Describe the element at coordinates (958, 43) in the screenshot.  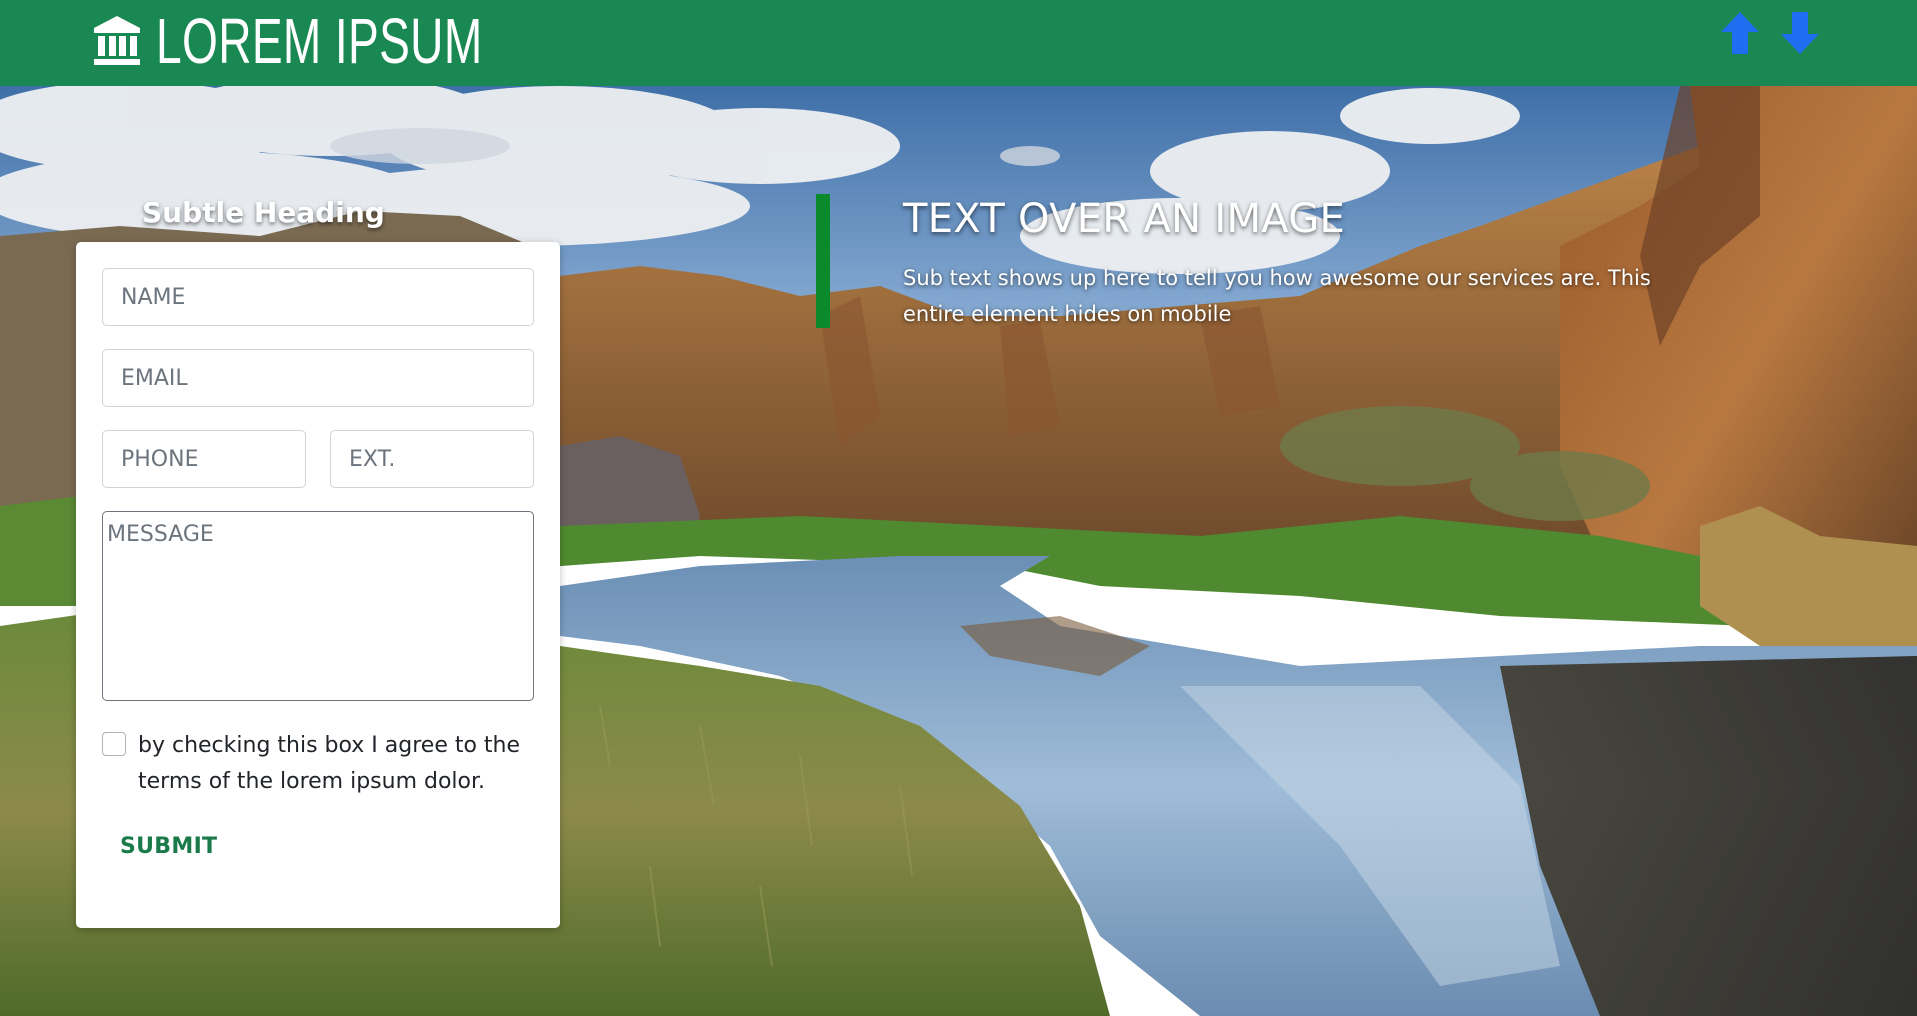
I see `top-navbar: LOREM IPSUM` at that location.